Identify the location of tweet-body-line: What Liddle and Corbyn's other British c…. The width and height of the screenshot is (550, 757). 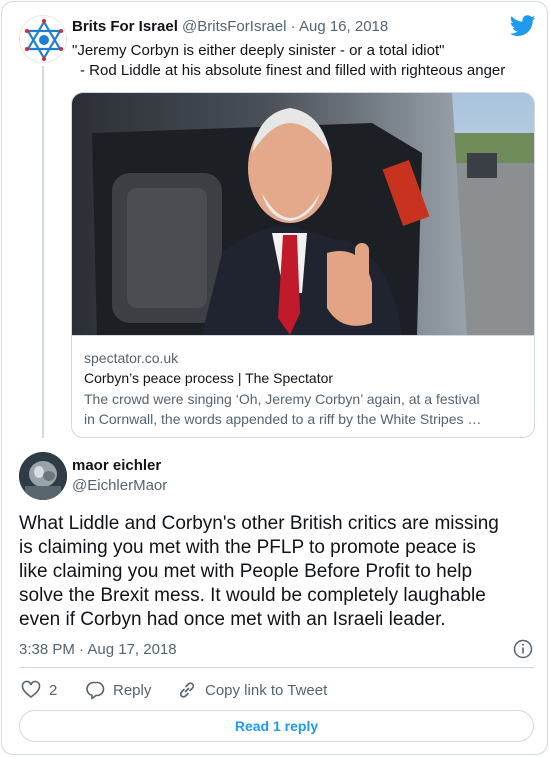
(259, 523).